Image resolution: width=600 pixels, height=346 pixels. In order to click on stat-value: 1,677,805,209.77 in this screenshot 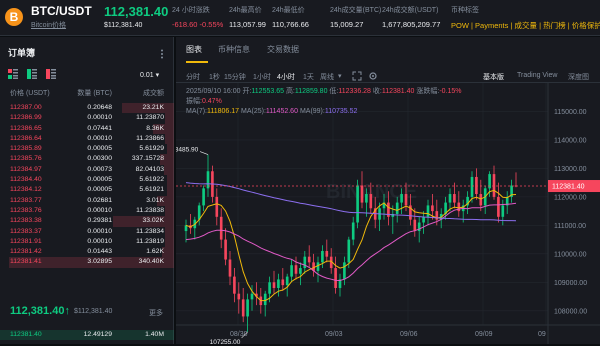, I will do `click(411, 24)`.